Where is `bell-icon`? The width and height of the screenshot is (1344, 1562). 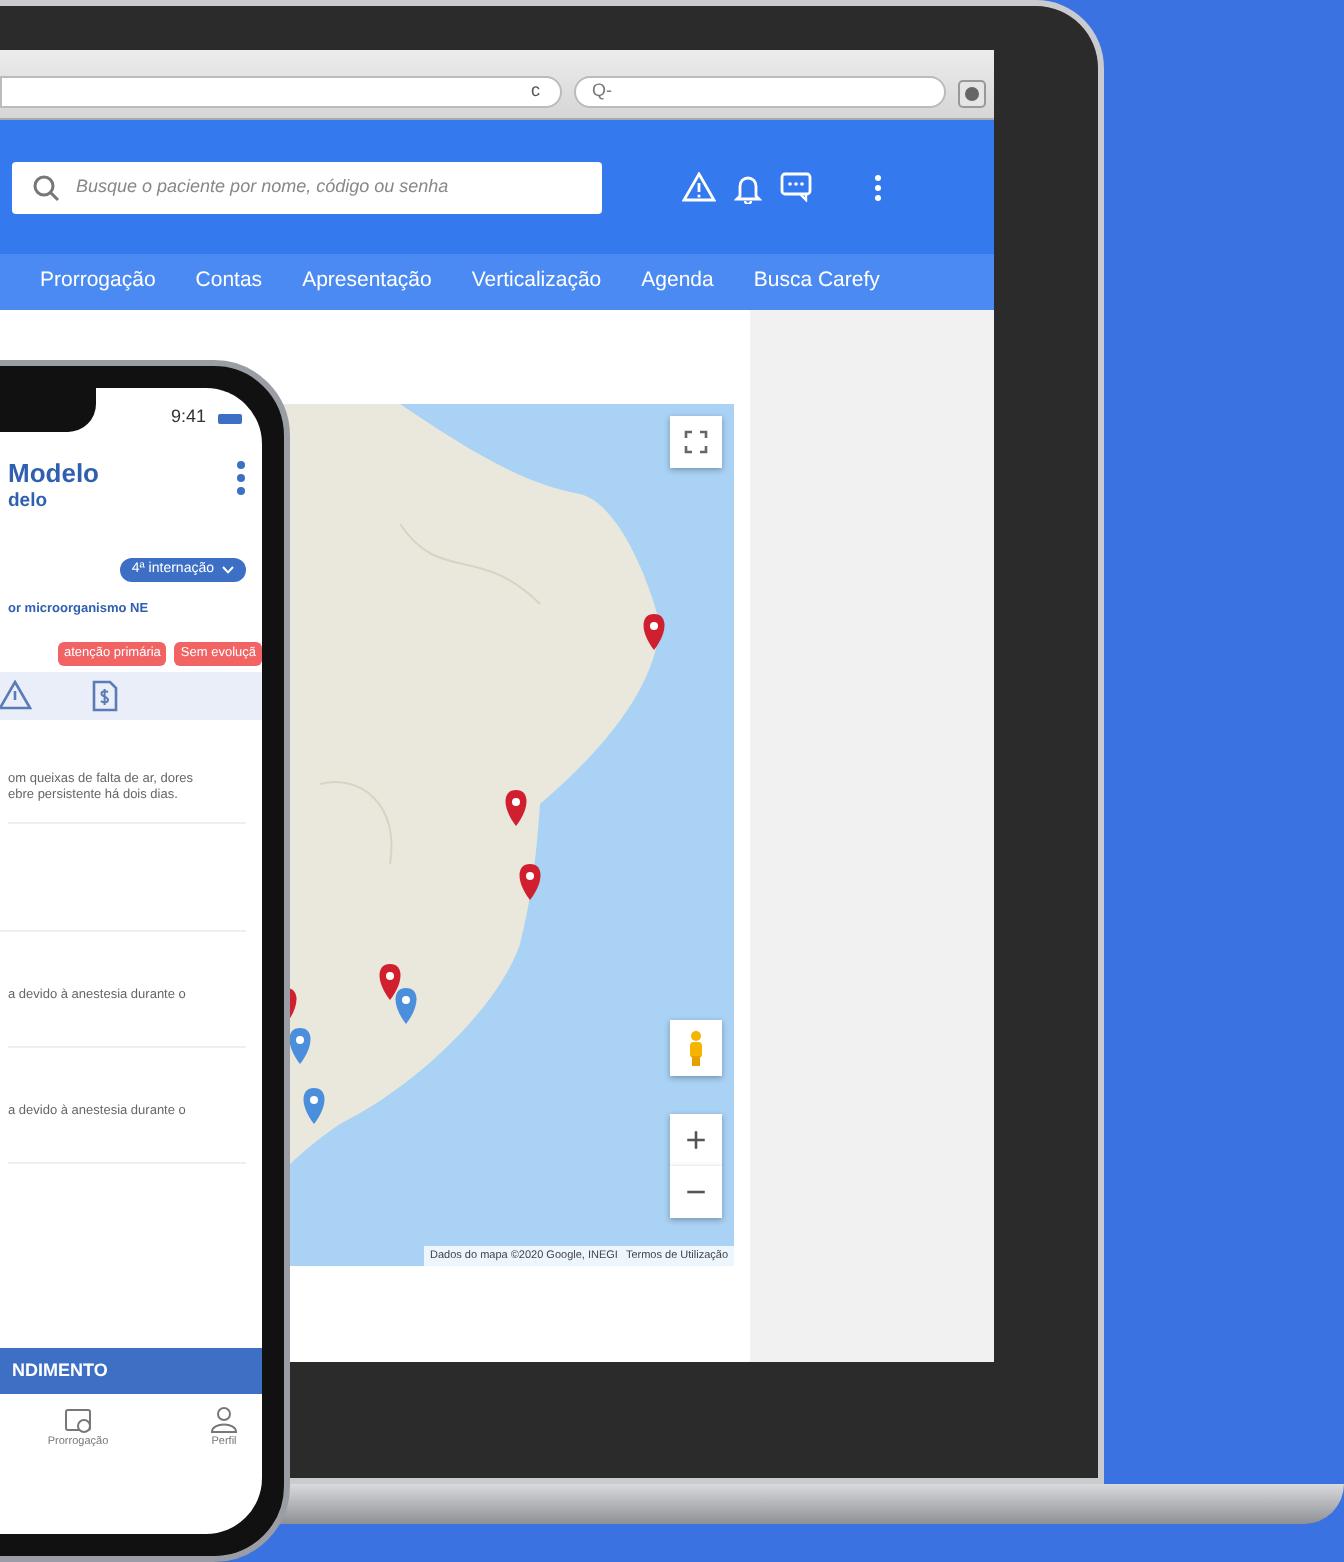
bell-icon is located at coordinates (748, 187).